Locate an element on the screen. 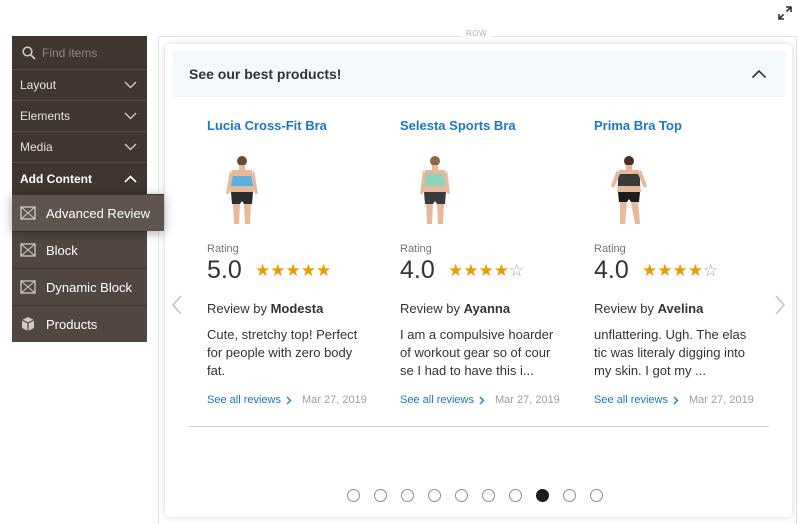  product-name-link: Lucia Cross-Fit Bra is located at coordinates (294, 128).